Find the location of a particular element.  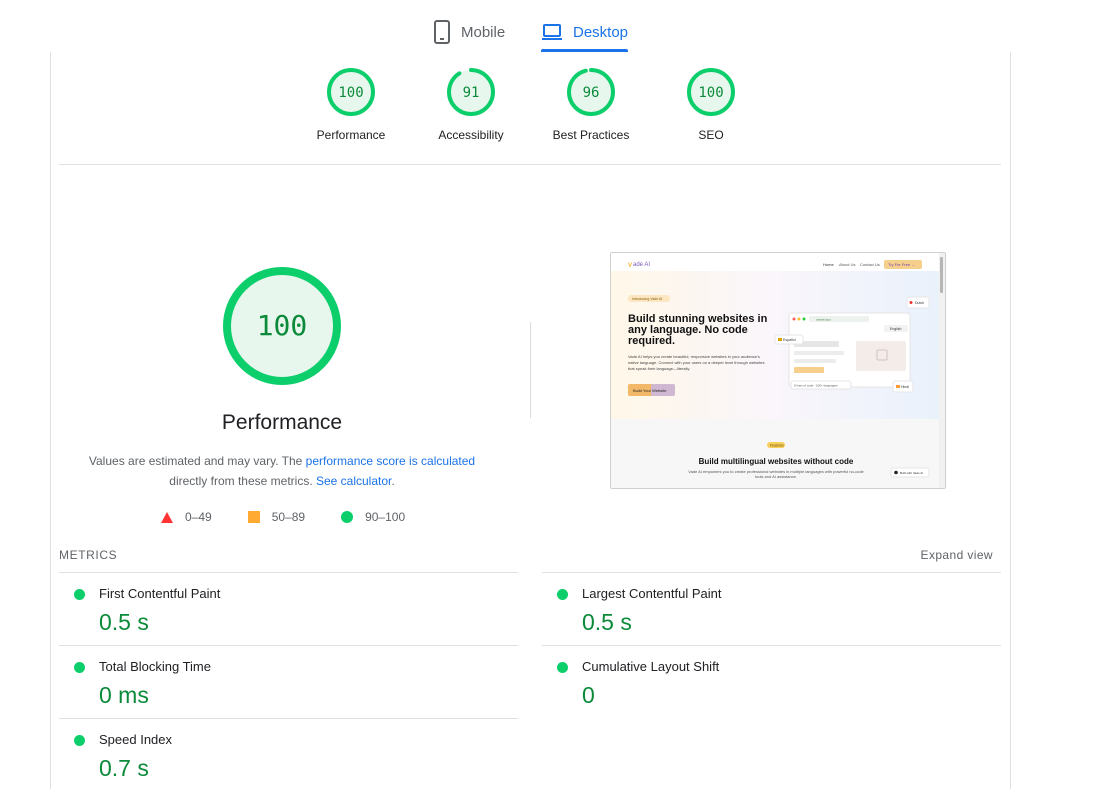

gauge-label: Best Practices is located at coordinates (591, 135).